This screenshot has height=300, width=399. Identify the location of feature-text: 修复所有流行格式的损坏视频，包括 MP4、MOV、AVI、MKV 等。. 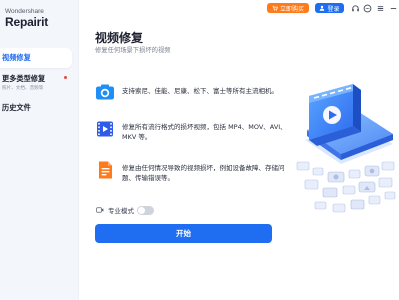
(204, 132).